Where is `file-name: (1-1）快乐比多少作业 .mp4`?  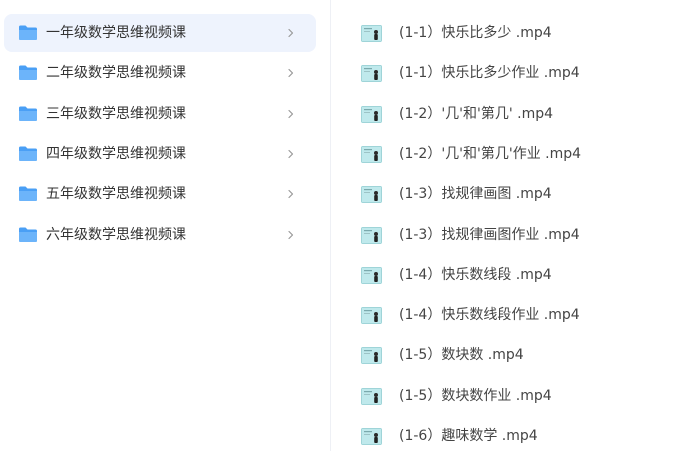 file-name: (1-1）快乐比多少作业 .mp4 is located at coordinates (489, 73).